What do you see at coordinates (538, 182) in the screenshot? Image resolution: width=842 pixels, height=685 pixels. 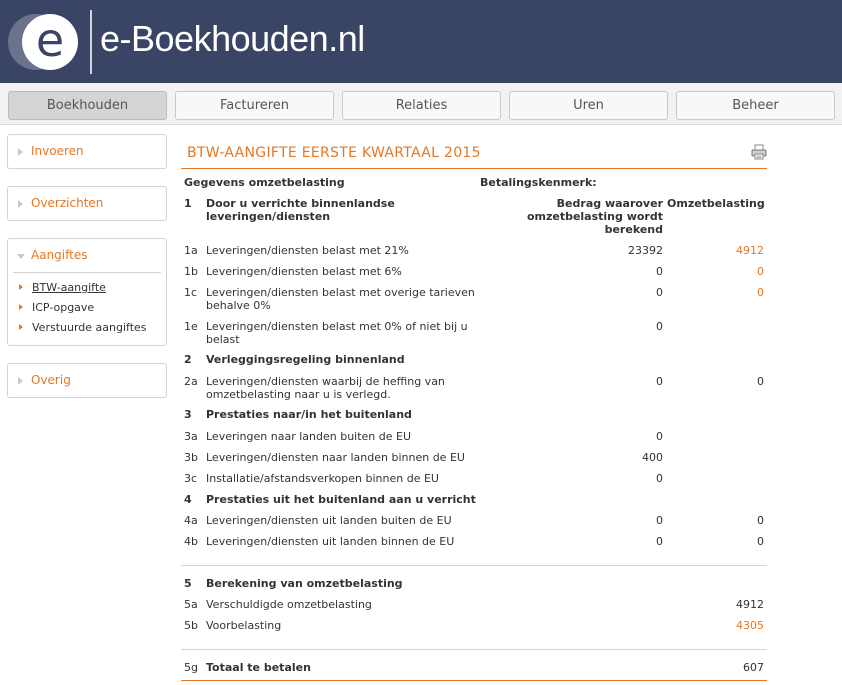 I see `betalingskenmerk-label: Betalingskenmerk:` at bounding box center [538, 182].